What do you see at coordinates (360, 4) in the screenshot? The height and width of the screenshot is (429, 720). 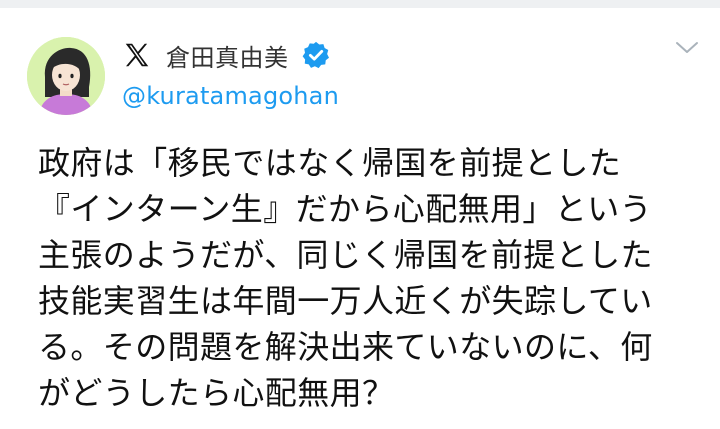 I see `divider` at bounding box center [360, 4].